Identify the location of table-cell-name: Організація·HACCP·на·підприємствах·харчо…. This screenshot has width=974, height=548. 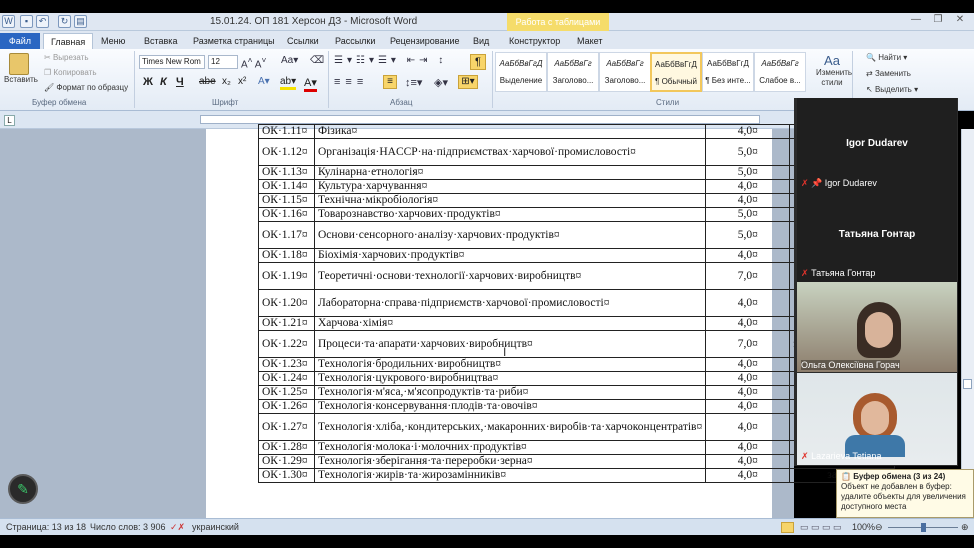
(510, 152).